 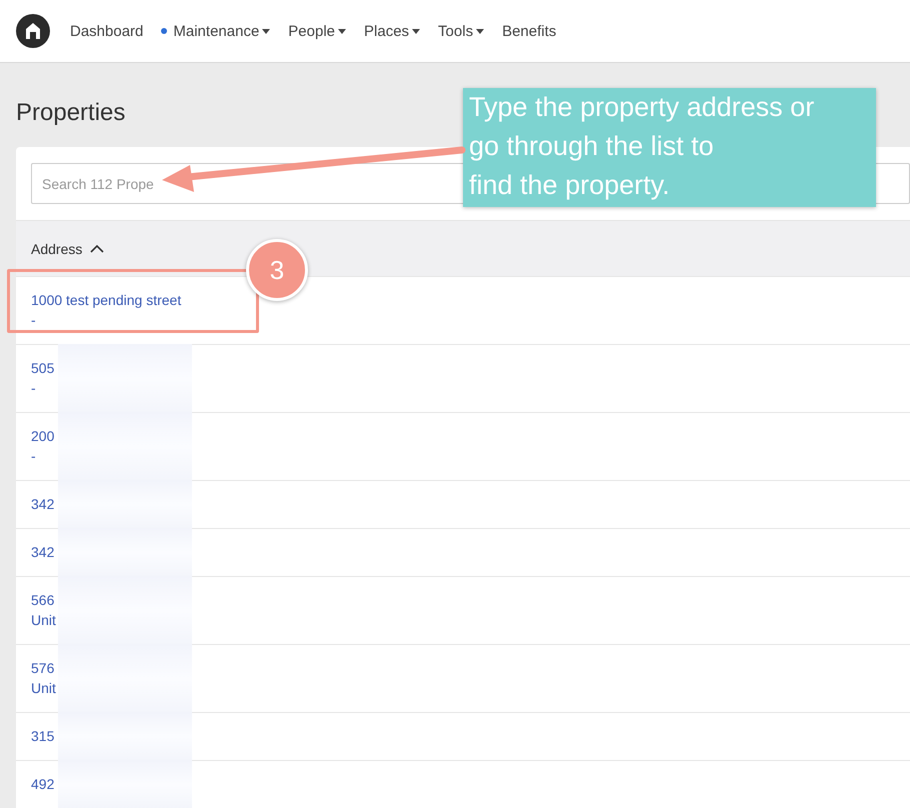 I want to click on page-title: Properties, so click(x=71, y=113).